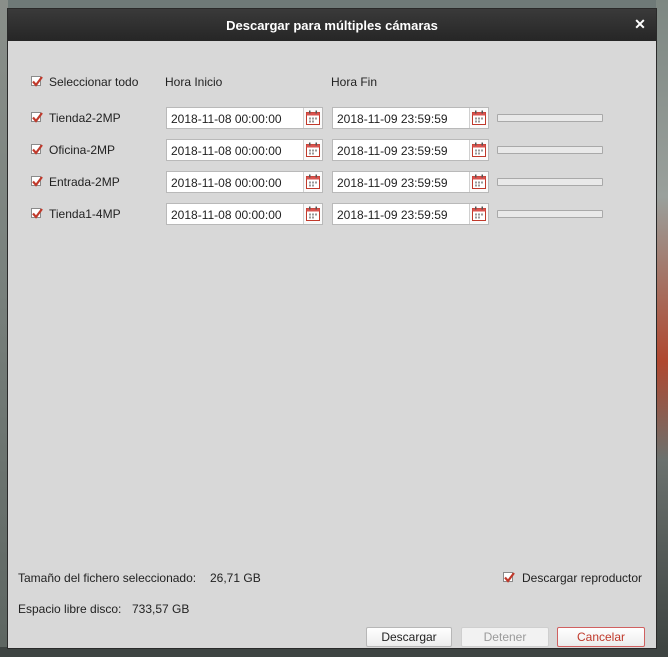 The height and width of the screenshot is (657, 668). Describe the element at coordinates (662, 328) in the screenshot. I see `background-right` at that location.